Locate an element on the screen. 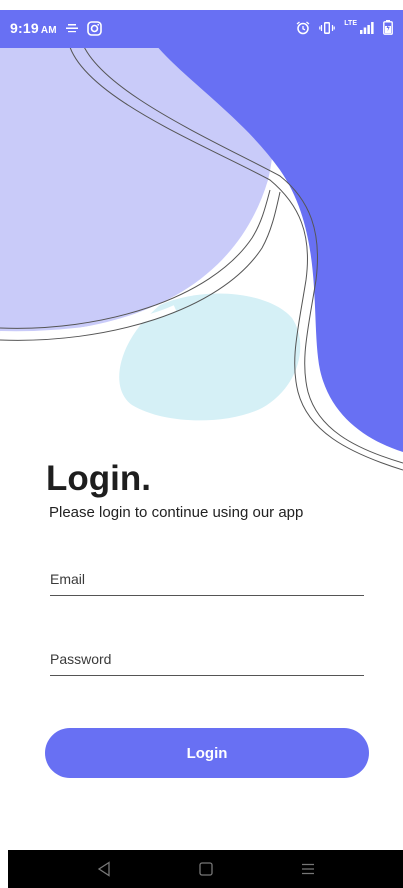  home-button is located at coordinates (206, 869).